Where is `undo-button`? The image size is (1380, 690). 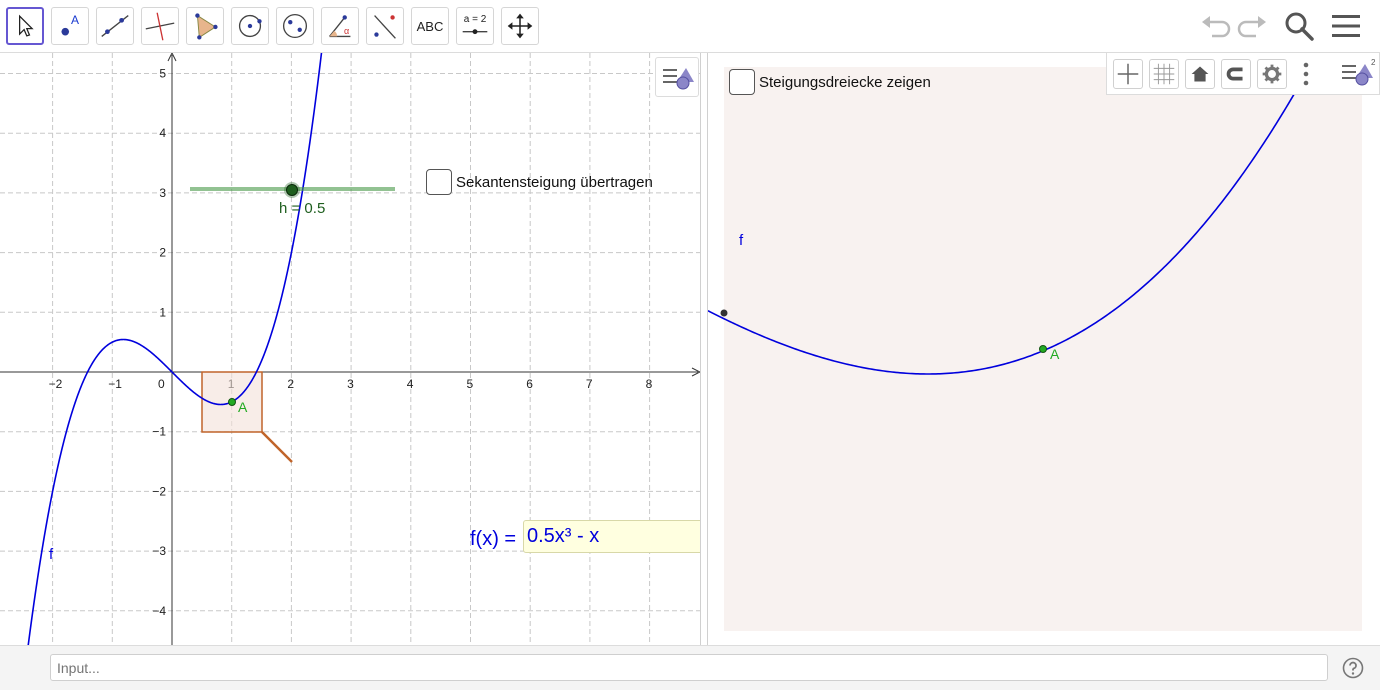
undo-button is located at coordinates (1216, 26).